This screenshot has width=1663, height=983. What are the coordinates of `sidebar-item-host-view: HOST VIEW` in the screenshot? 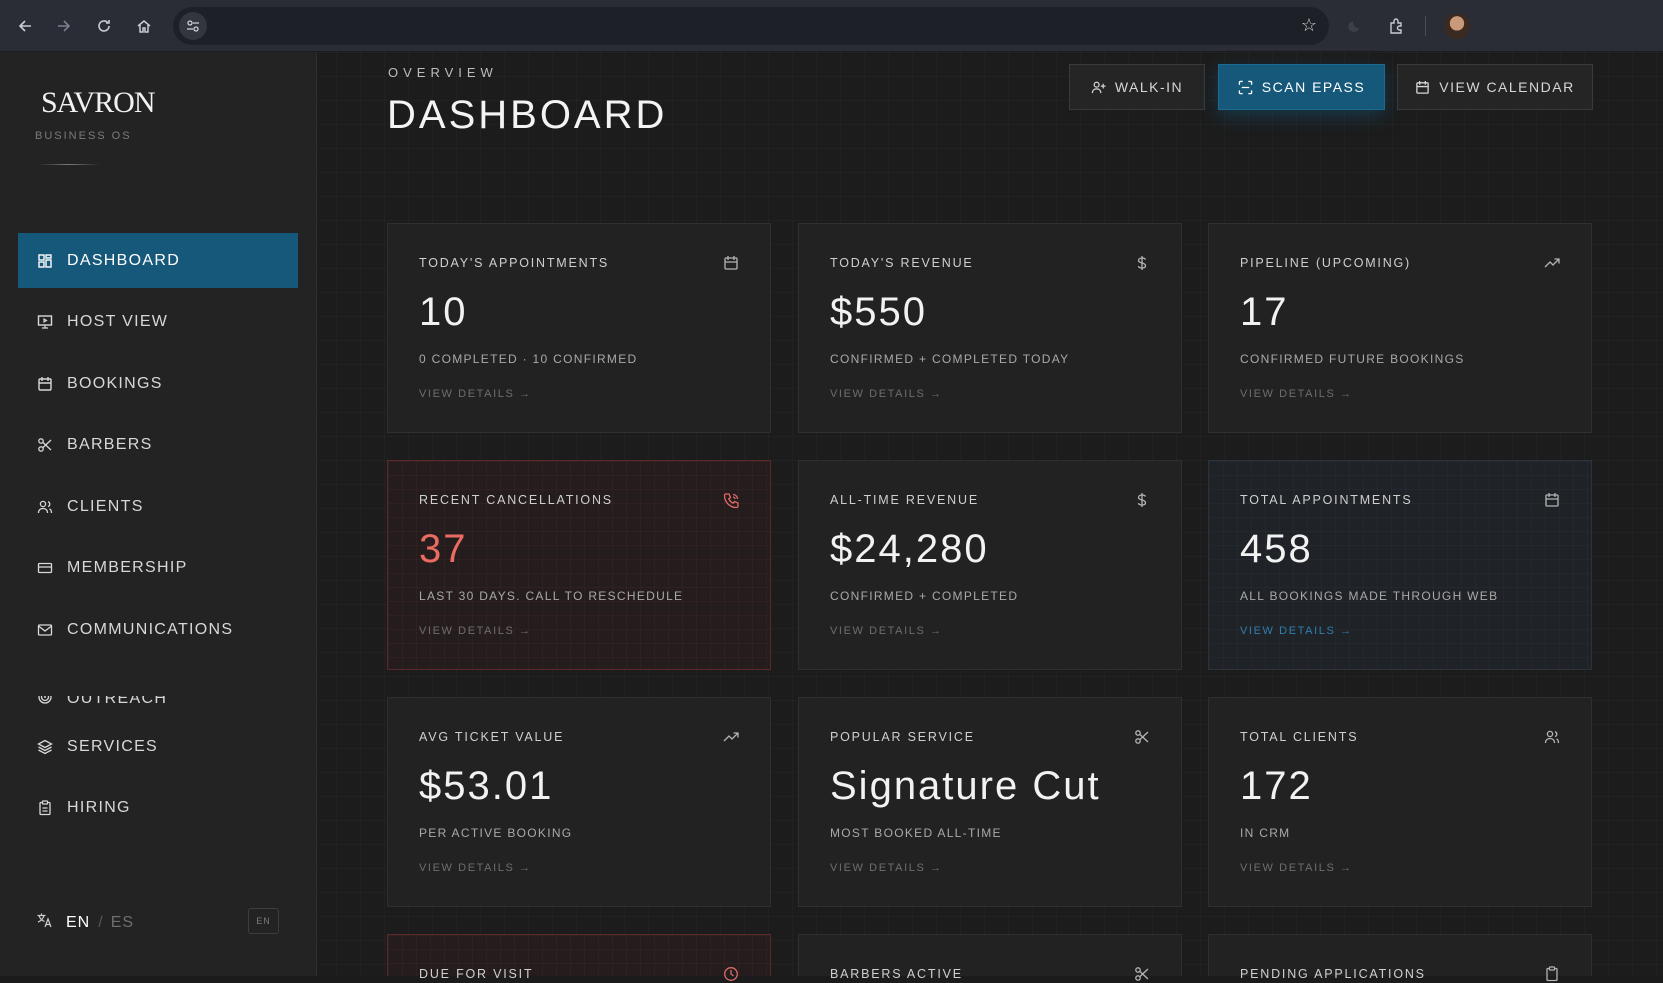 It's located at (158, 322).